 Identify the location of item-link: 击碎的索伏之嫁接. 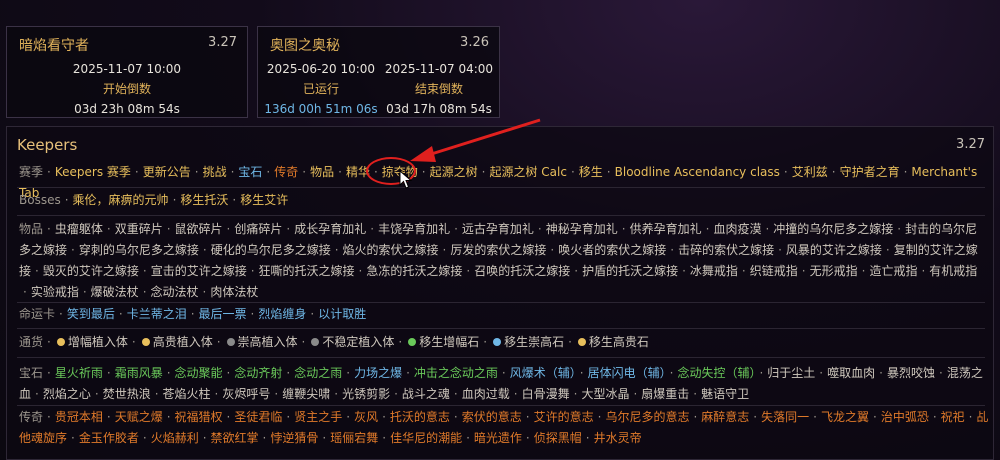
(726, 250).